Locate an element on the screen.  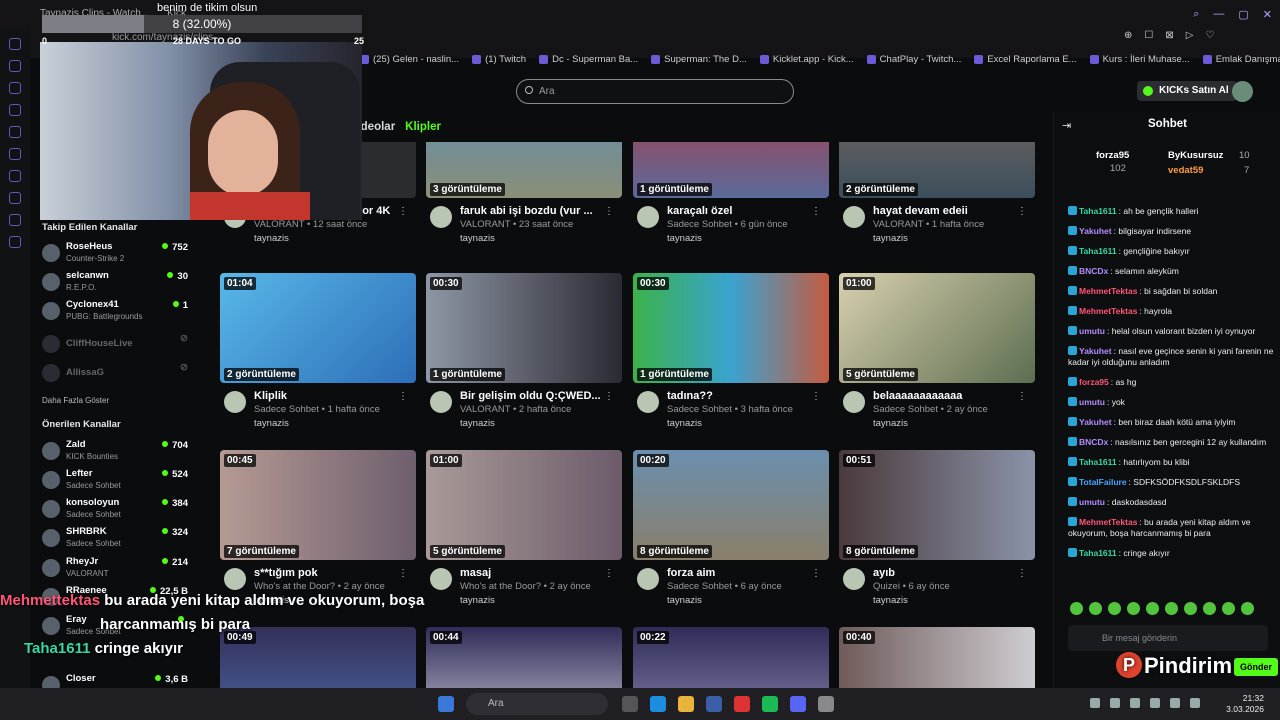
history-icon is located at coordinates (15, 198).